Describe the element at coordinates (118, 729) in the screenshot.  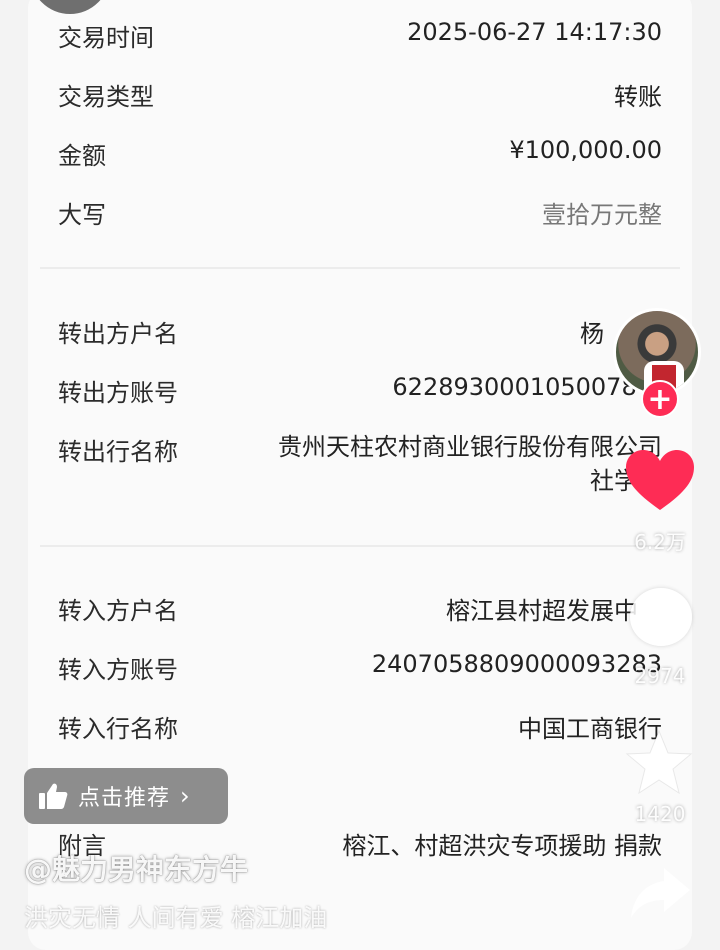
I see `label-payee-bank: 转入行名称` at that location.